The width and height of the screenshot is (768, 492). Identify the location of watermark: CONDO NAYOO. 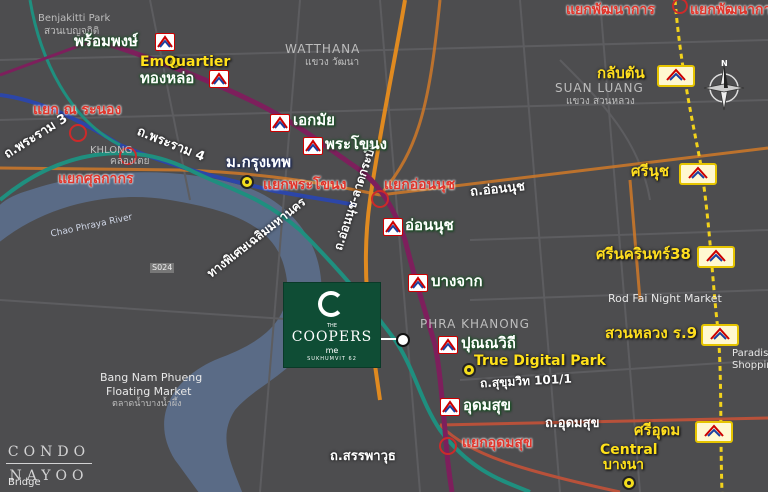
(49, 465).